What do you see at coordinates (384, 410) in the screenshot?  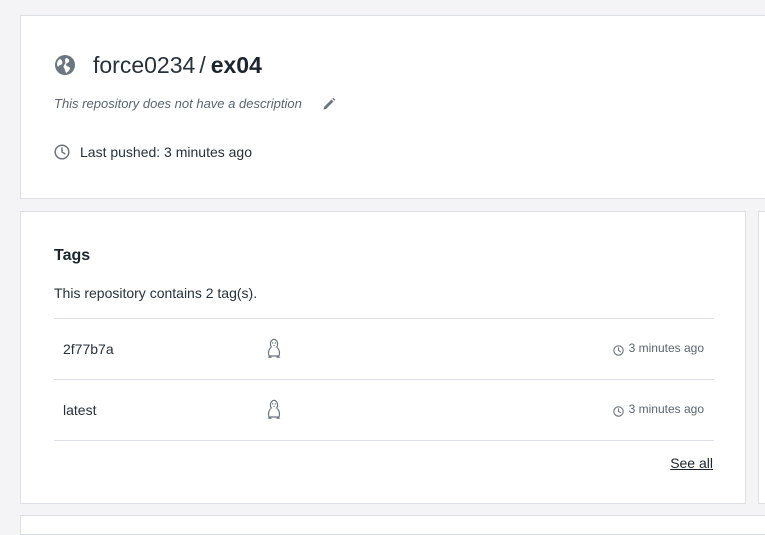 I see `tag-row: latest 3 minutes ago` at bounding box center [384, 410].